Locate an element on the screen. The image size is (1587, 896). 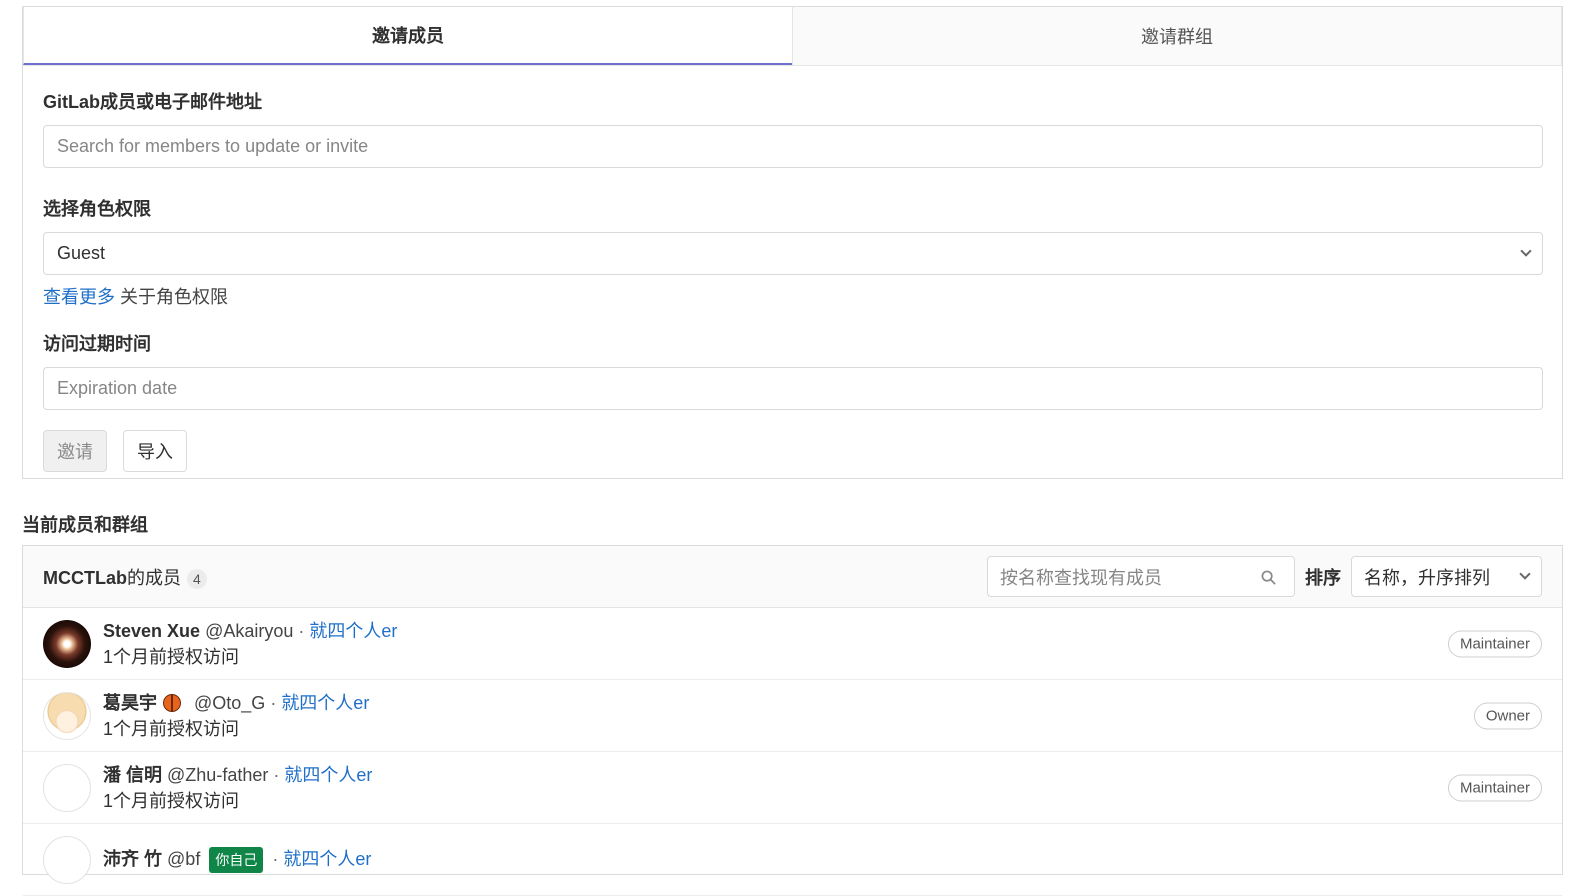
member-row: 葛昊宇 @Oto_G · 就四个人er 1个月前授权访问 Owner is located at coordinates (792, 716).